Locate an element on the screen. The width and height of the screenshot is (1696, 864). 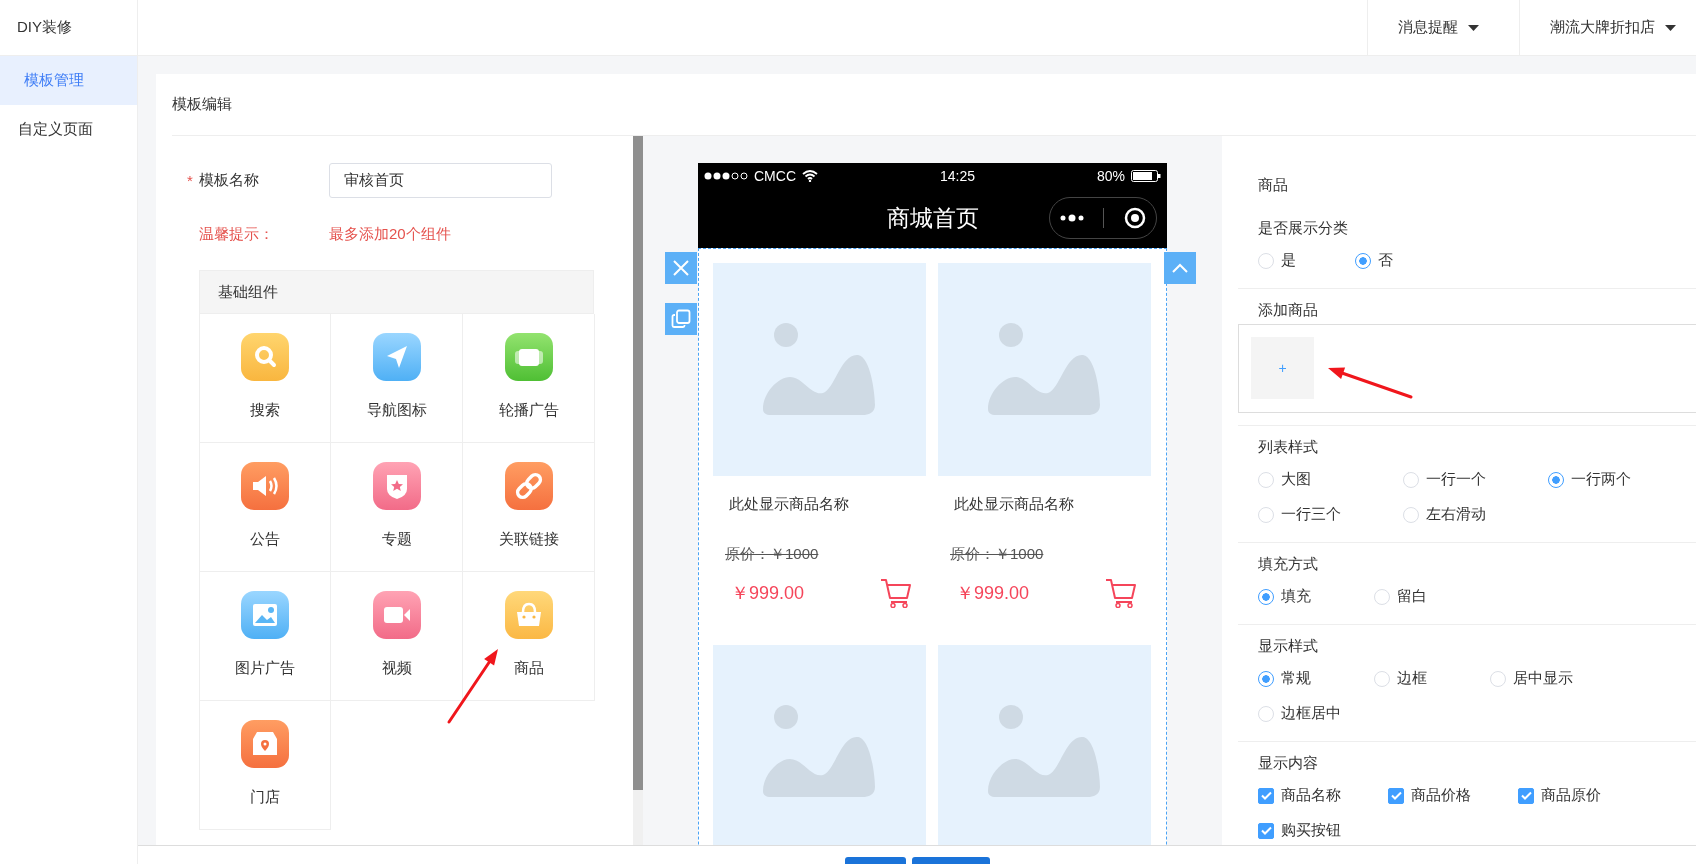
component-tile: 公告 is located at coordinates (265, 507).